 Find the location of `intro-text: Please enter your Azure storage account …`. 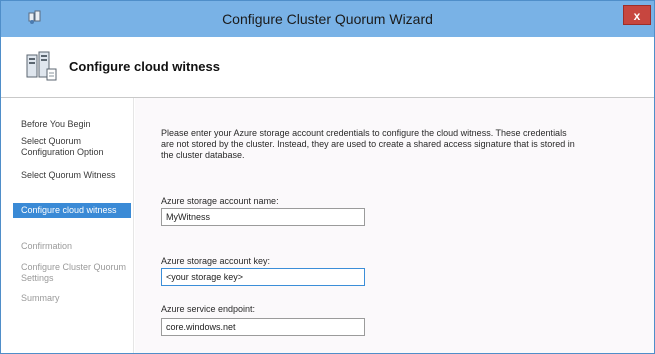

intro-text: Please enter your Azure storage account … is located at coordinates (368, 144).